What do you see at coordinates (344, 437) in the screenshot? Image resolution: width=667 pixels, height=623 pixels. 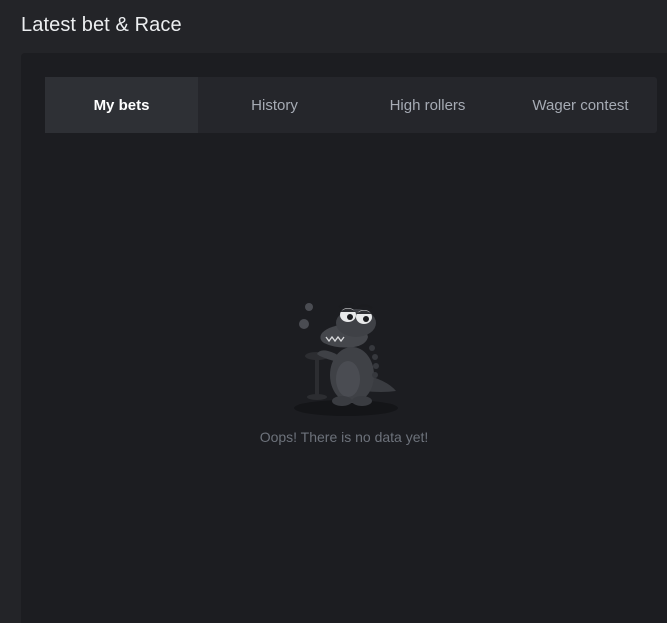 I see `empty-state-message: Oops! There is no data yet!` at bounding box center [344, 437].